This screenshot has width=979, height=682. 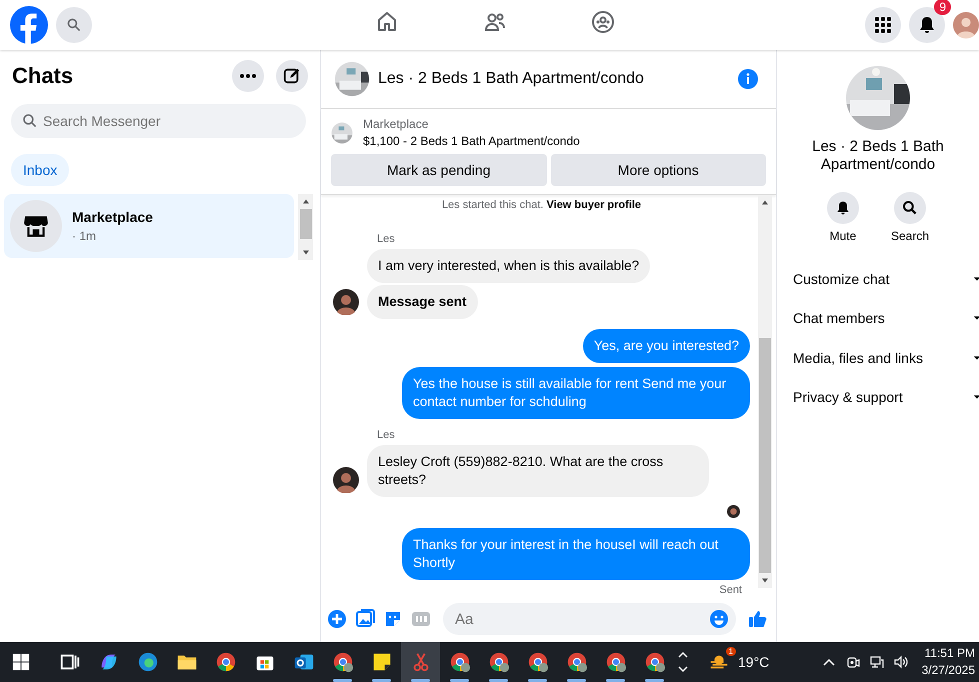 I want to click on image-icon, so click(x=365, y=619).